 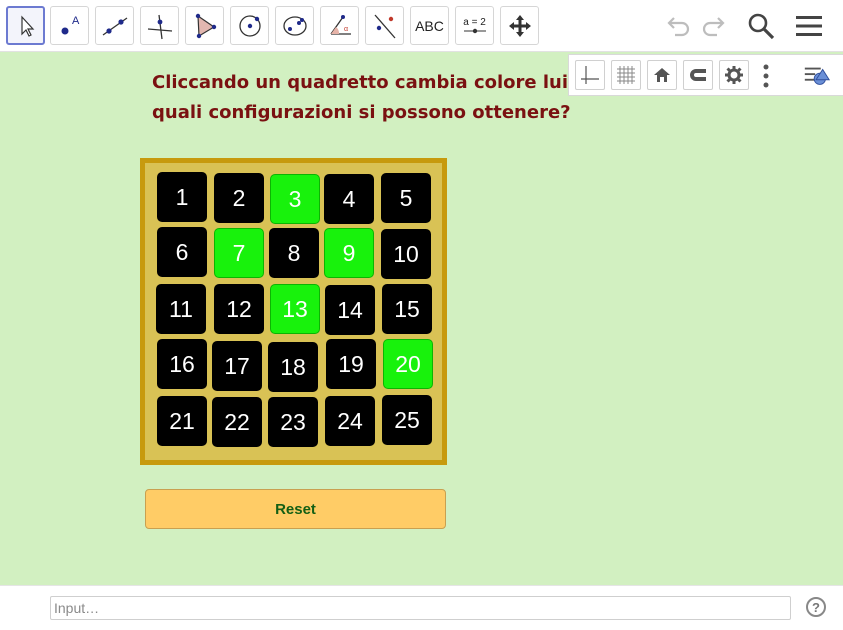 What do you see at coordinates (76, 21) in the screenshot?
I see `svg-text: A` at bounding box center [76, 21].